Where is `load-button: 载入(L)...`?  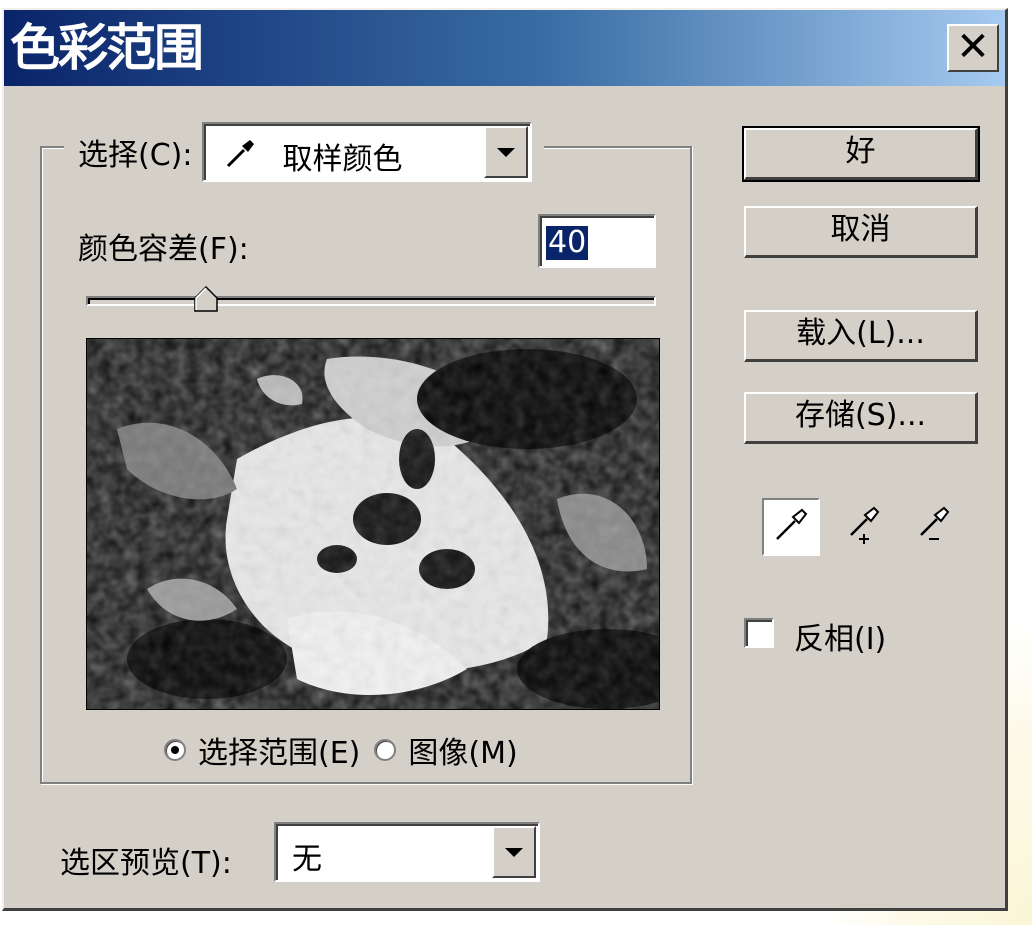 load-button: 载入(L)... is located at coordinates (861, 336).